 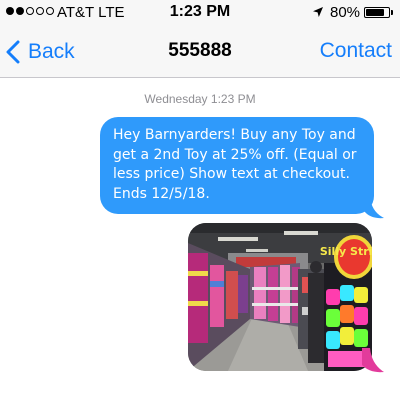 I want to click on battery-icon, so click(x=377, y=12).